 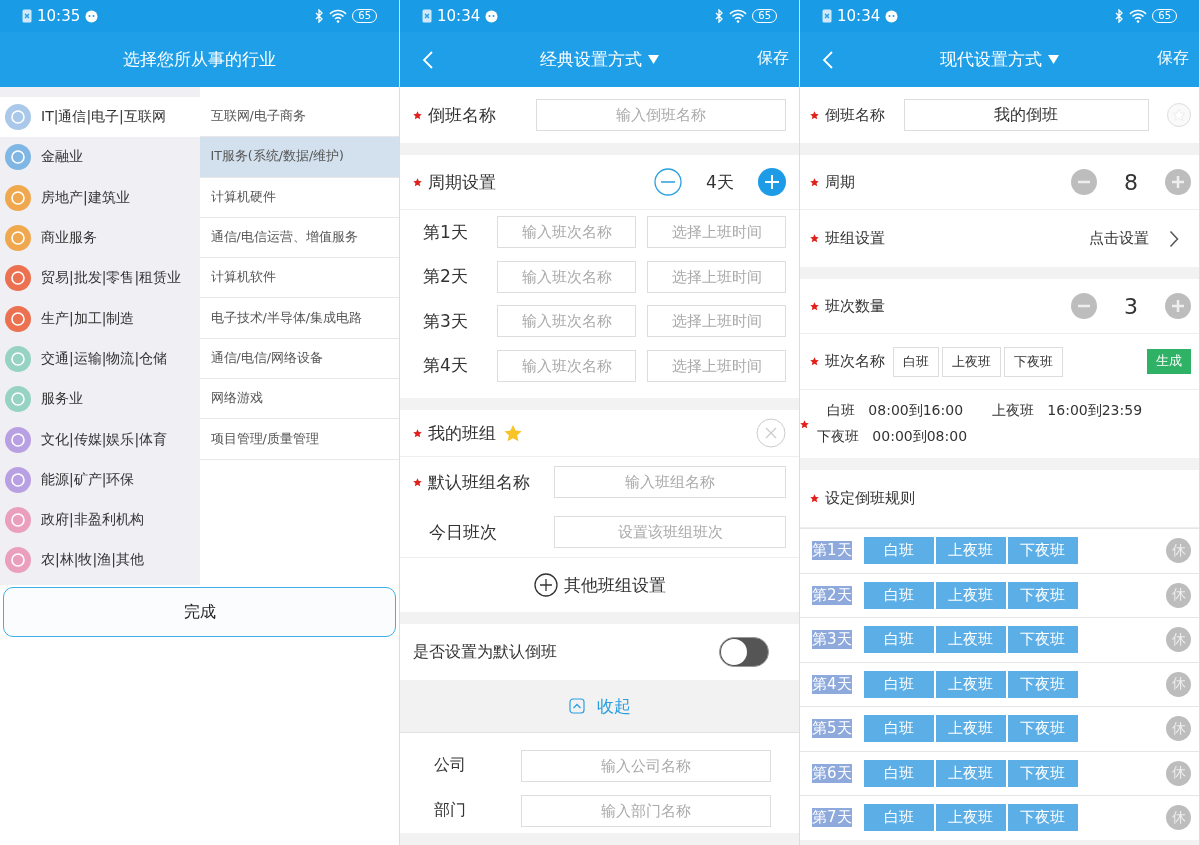 I want to click on industry-item: 商业服务, so click(x=100, y=238).